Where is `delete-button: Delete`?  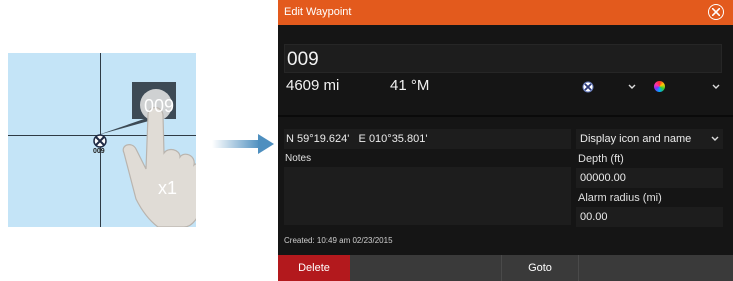 delete-button: Delete is located at coordinates (314, 268).